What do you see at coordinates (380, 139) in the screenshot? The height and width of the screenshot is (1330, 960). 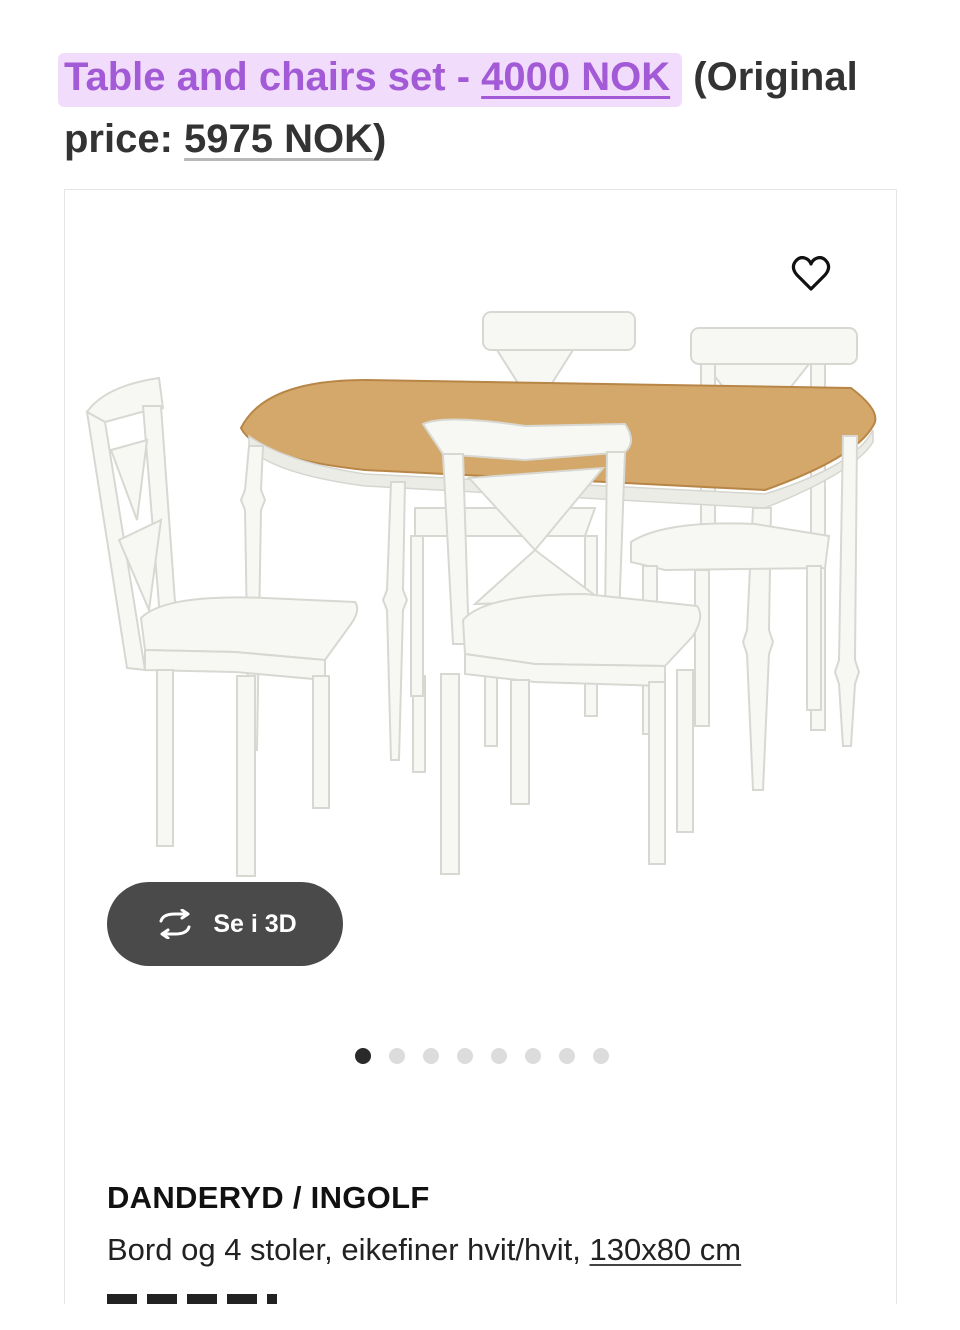 I see `original-price-suffix: )` at bounding box center [380, 139].